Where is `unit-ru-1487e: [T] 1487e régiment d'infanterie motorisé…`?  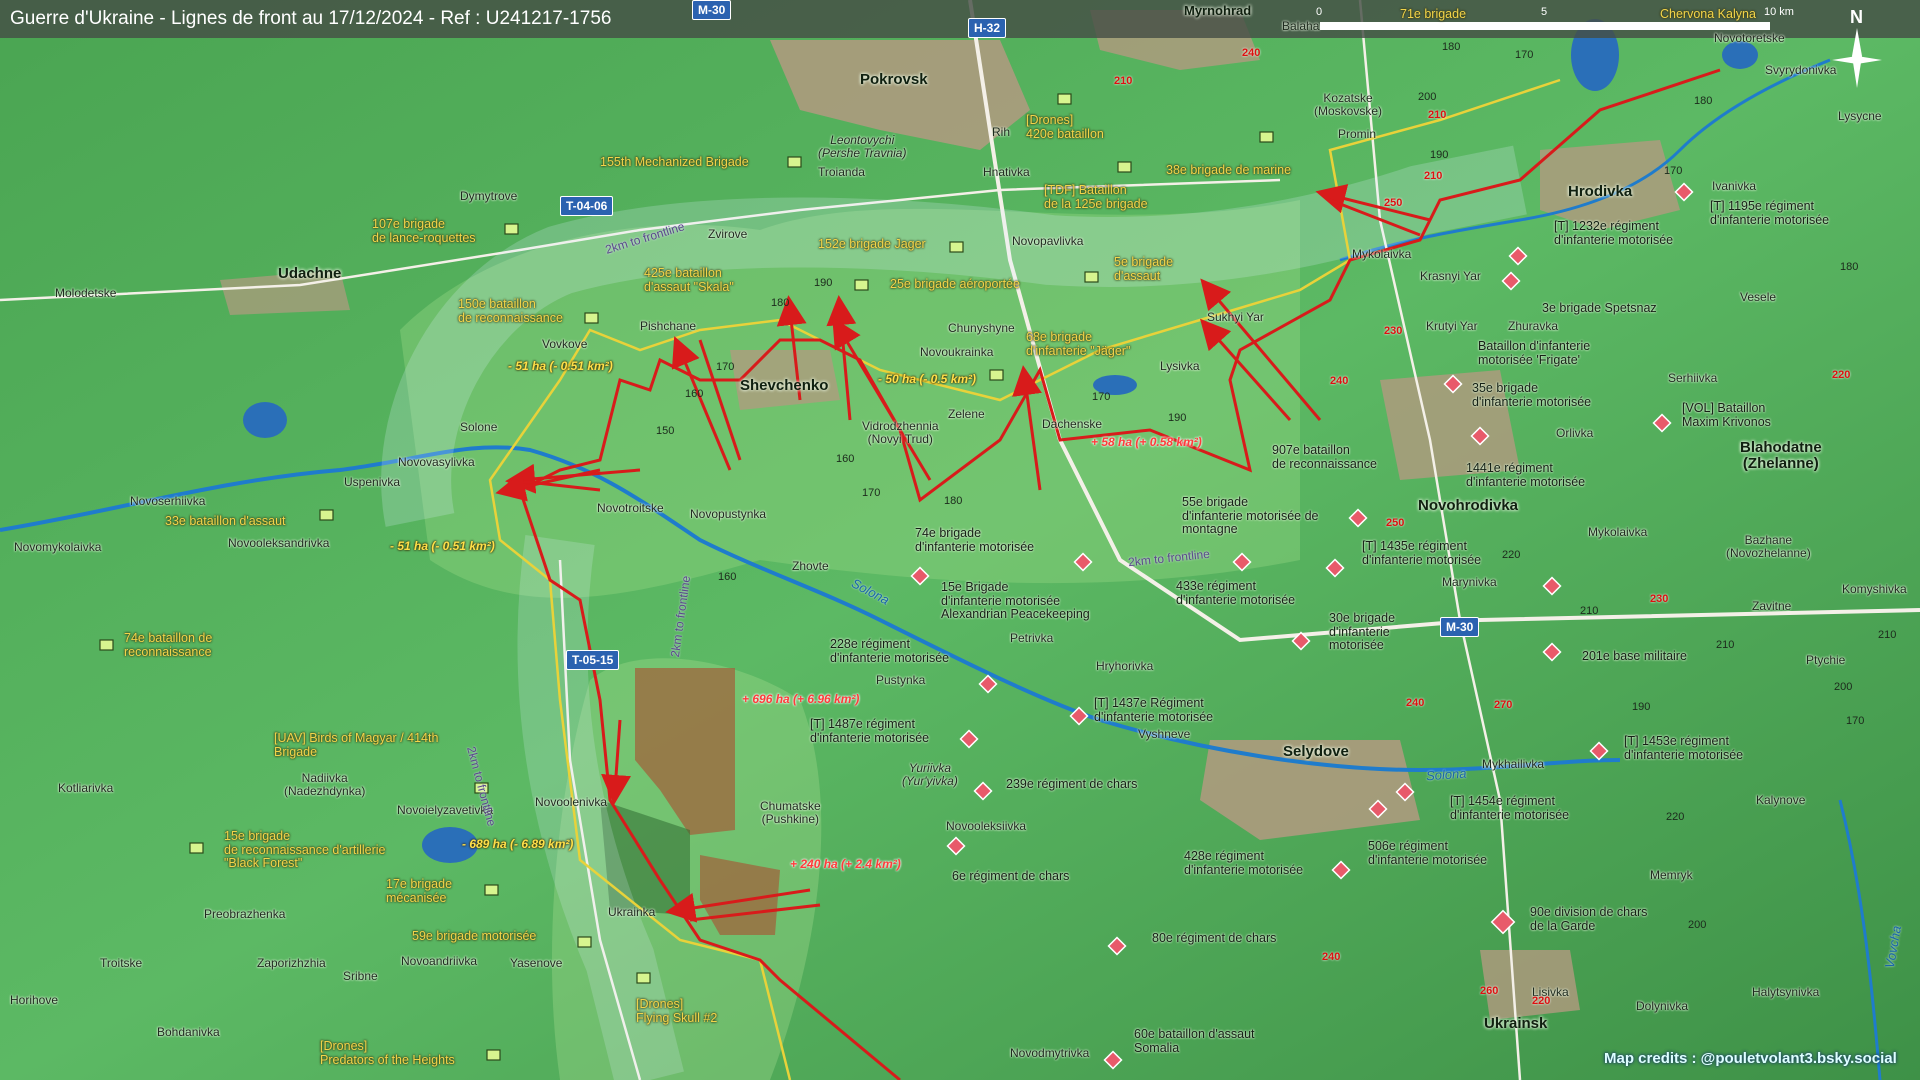 unit-ru-1487e: [T] 1487e régiment d'infanterie motorisé… is located at coordinates (870, 731).